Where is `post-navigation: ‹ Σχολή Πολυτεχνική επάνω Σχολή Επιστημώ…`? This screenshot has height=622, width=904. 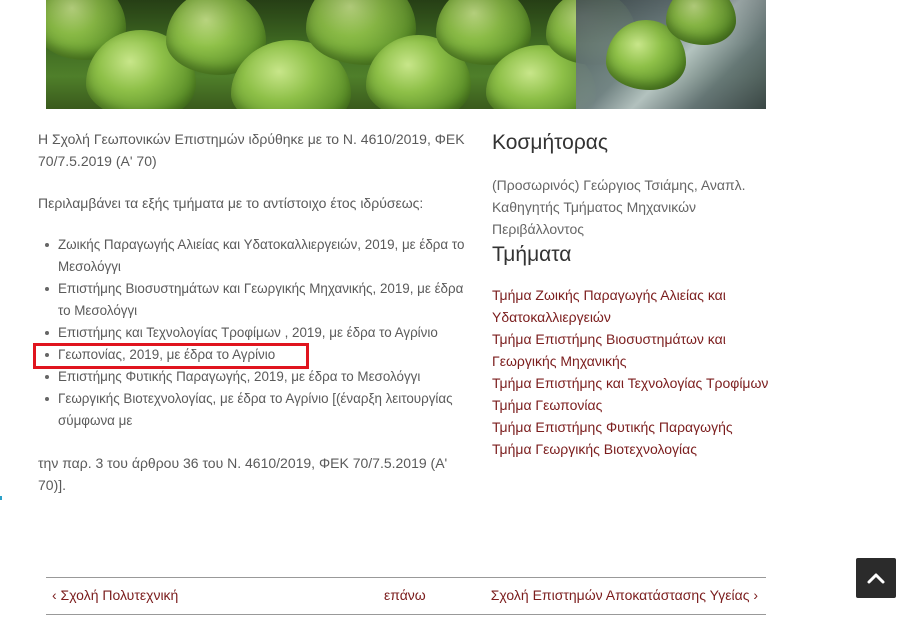 post-navigation: ‹ Σχολή Πολυτεχνική επάνω Σχολή Επιστημώ… is located at coordinates (406, 596).